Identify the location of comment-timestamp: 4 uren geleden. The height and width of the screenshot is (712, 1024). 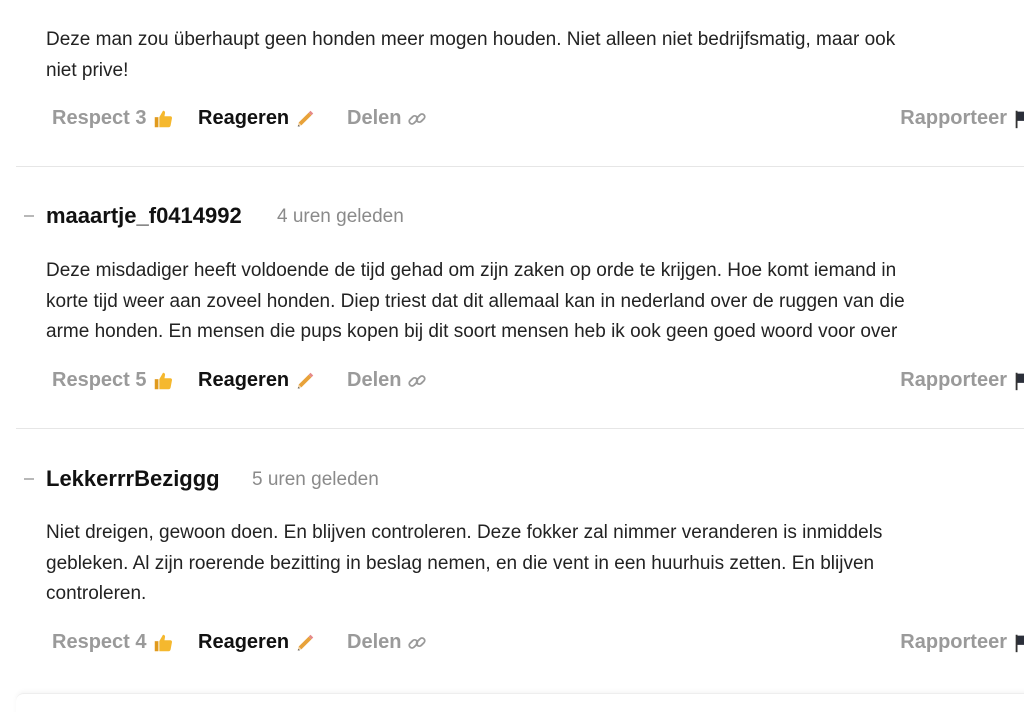
(340, 216).